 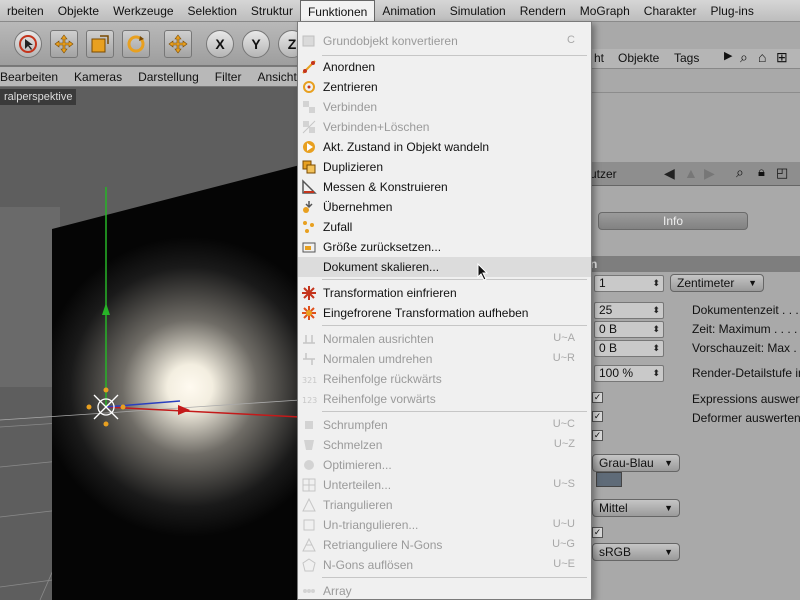 I want to click on menu-item-zufall: Zufall, so click(x=444, y=227).